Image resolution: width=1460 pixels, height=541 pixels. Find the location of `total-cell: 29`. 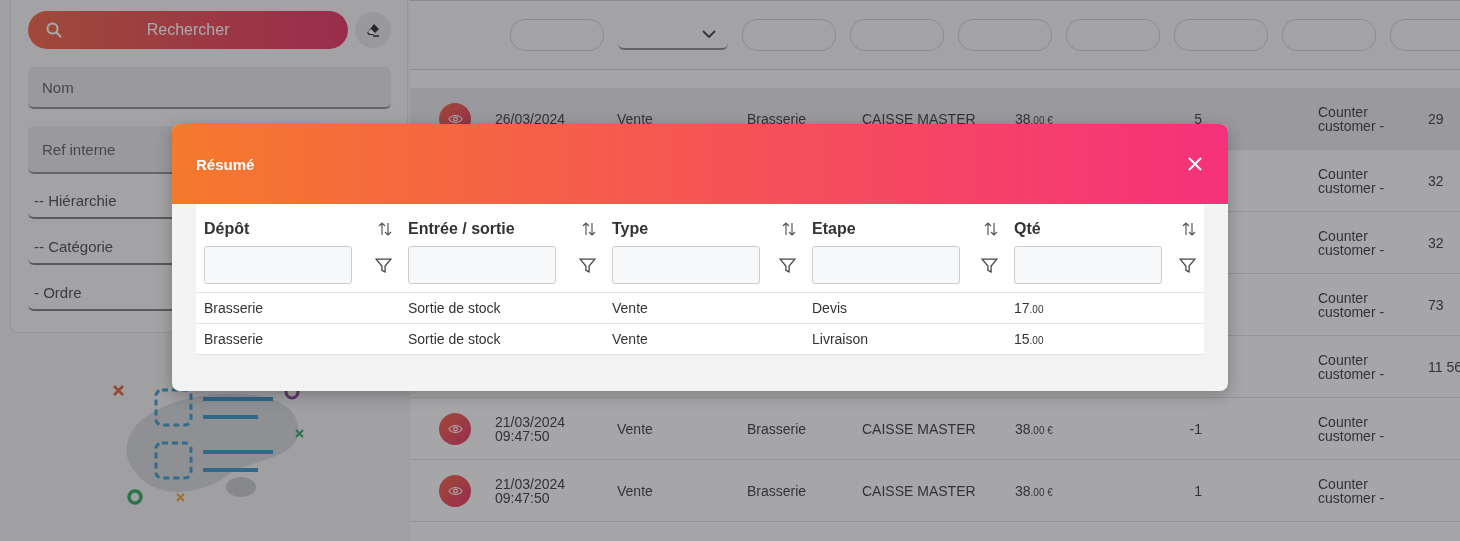

total-cell: 29 is located at coordinates (1436, 118).